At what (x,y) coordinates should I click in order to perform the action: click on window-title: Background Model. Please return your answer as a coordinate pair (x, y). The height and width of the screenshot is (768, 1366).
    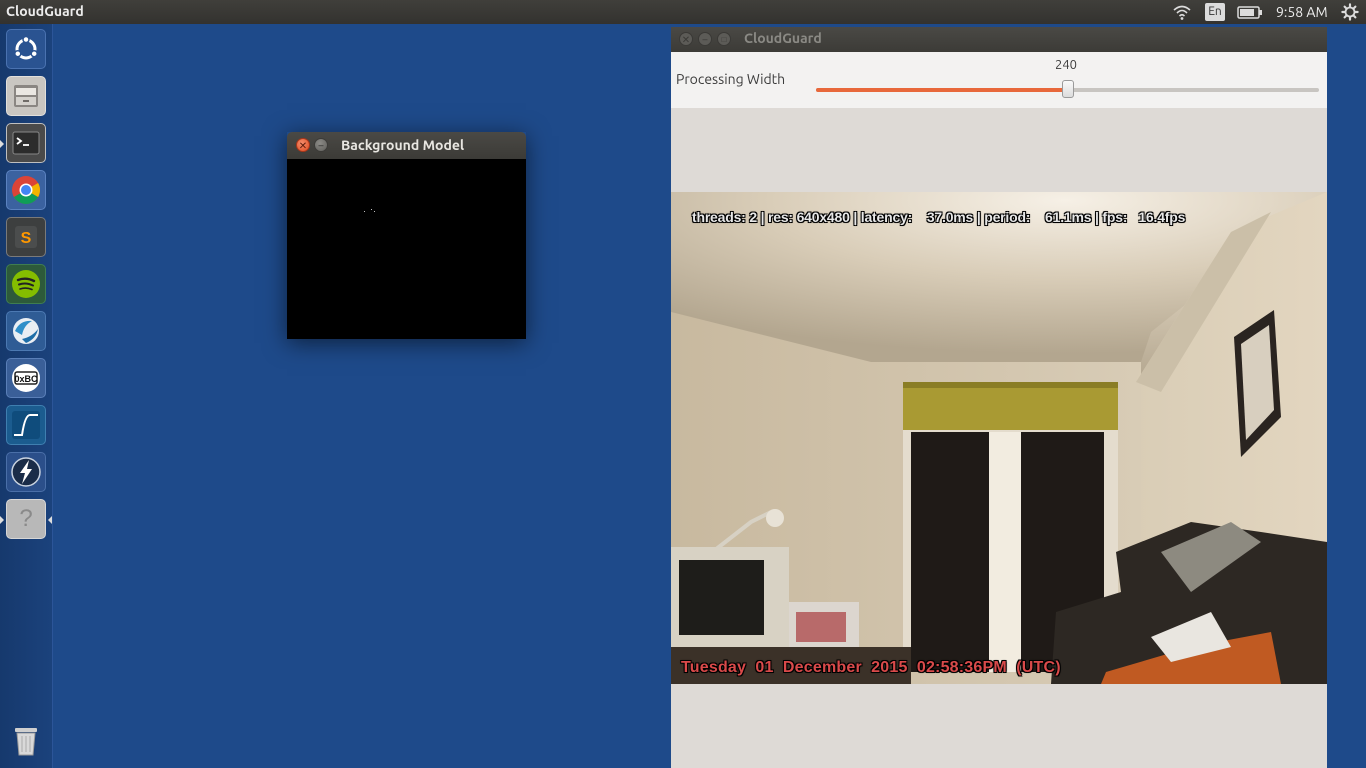
    Looking at the image, I should click on (403, 145).